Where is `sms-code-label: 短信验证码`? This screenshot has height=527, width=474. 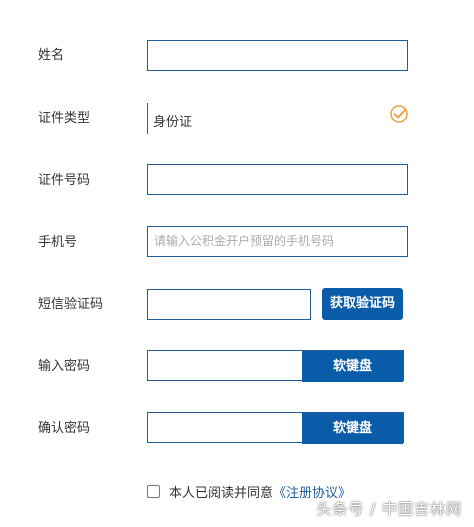 sms-code-label: 短信验证码 is located at coordinates (71, 304).